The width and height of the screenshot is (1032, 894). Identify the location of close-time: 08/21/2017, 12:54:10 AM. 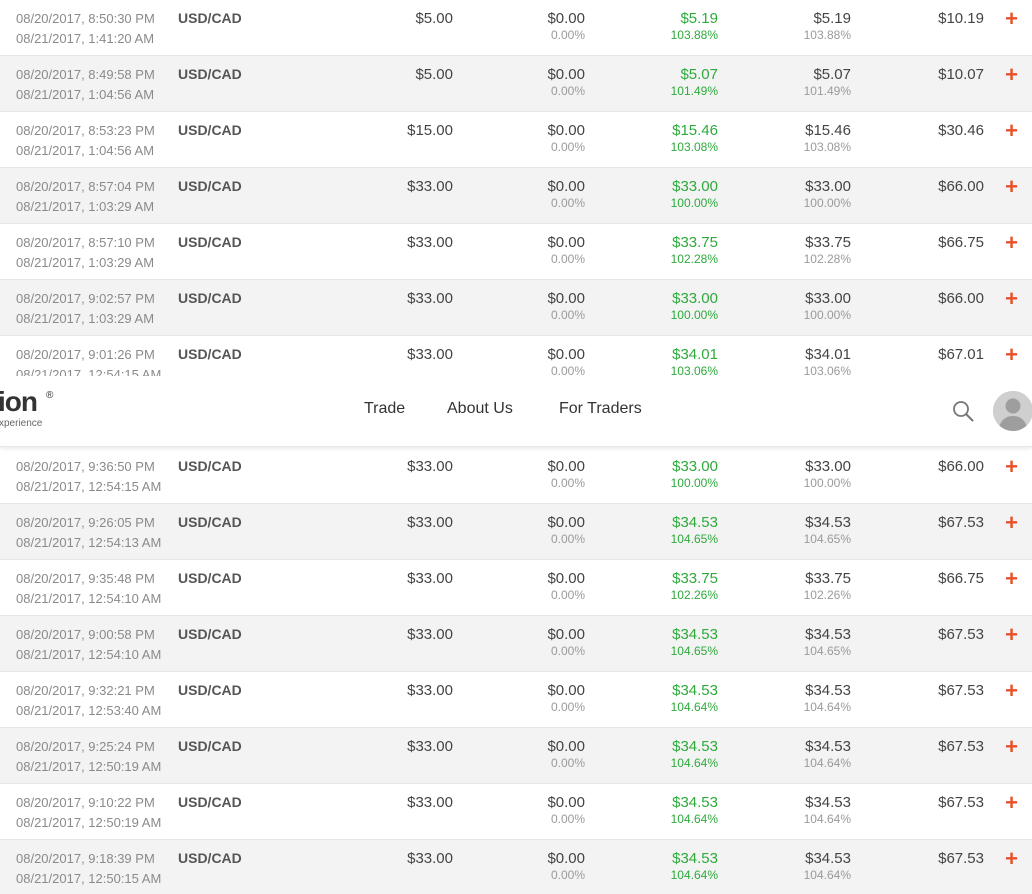
(89, 654).